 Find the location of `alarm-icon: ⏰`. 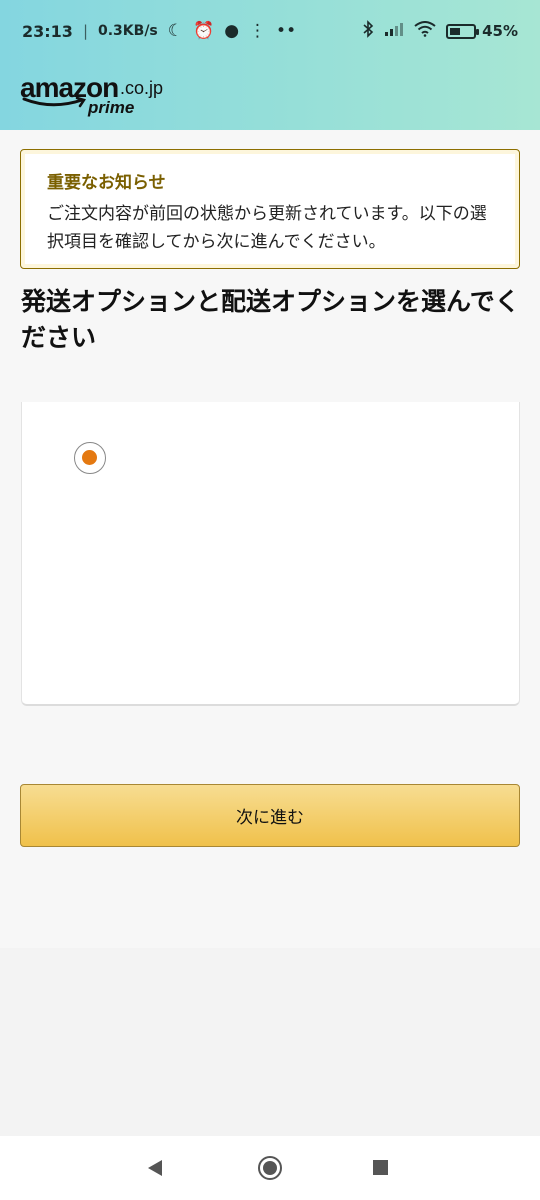

alarm-icon: ⏰ is located at coordinates (204, 30).